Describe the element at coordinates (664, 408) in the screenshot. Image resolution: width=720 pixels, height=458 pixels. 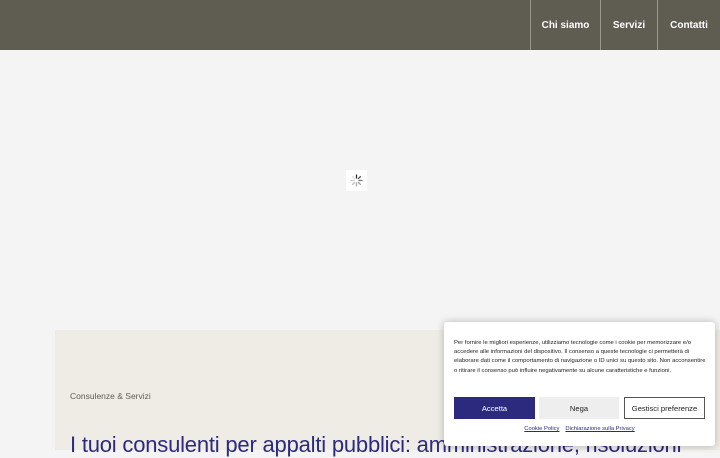
I see `manage-preferences-button: Gestisci preferenze` at that location.